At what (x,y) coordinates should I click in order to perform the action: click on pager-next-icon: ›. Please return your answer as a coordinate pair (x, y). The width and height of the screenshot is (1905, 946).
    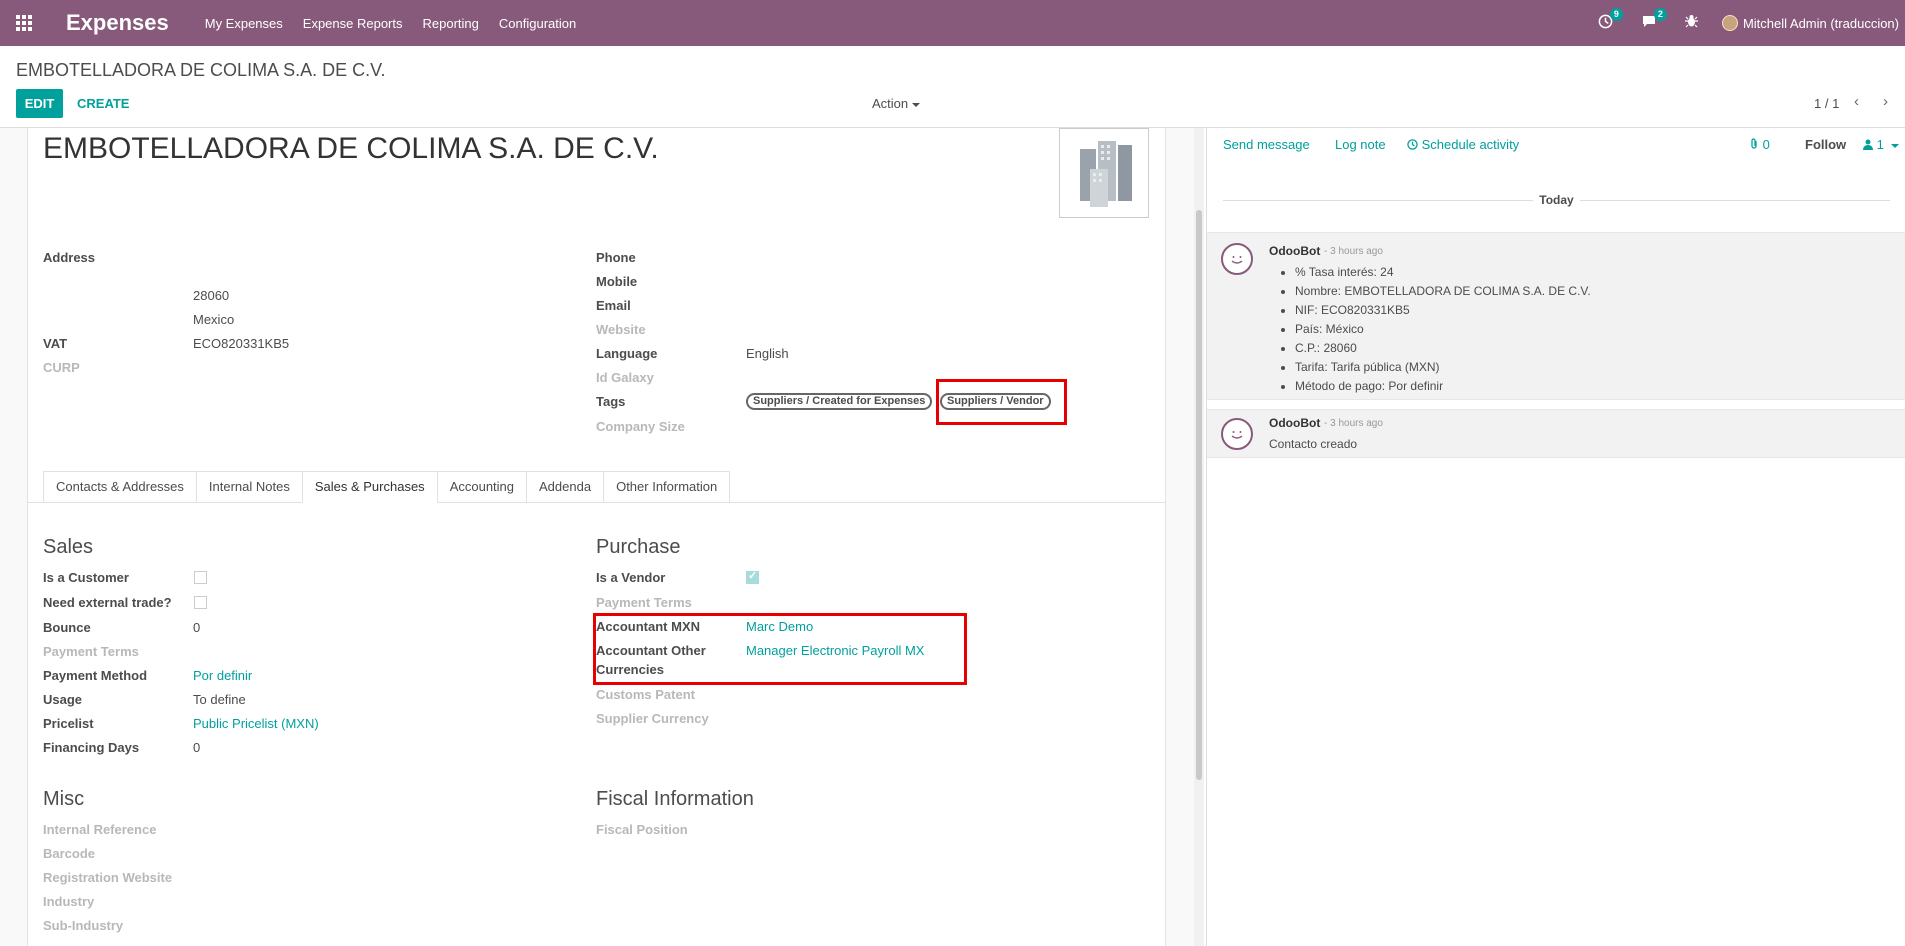
    Looking at the image, I should click on (1885, 101).